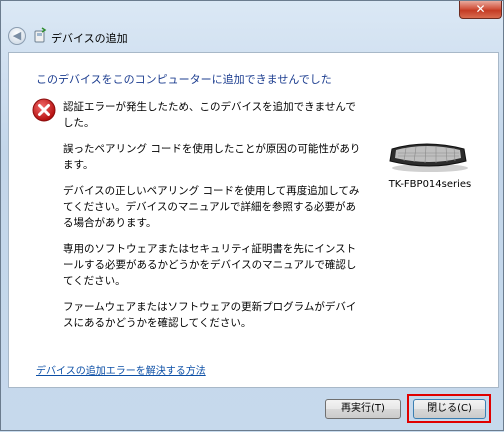  I want to click on page-heading: このデバイスをこのコンピューターに追加できませんでした, so click(184, 79).